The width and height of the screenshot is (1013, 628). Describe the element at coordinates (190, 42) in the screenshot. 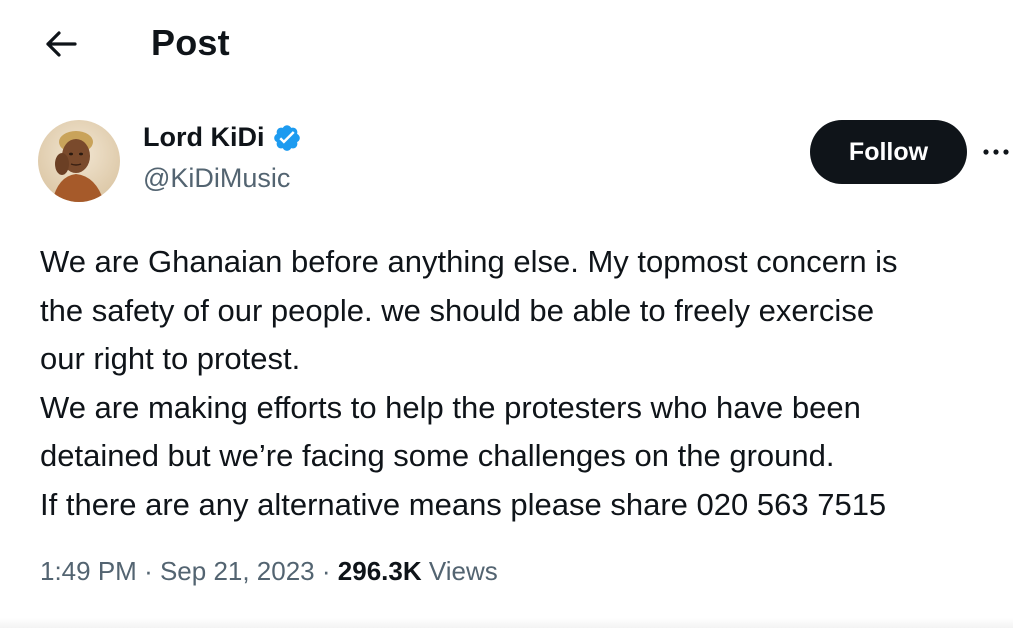

I see `page-title: Post` at that location.